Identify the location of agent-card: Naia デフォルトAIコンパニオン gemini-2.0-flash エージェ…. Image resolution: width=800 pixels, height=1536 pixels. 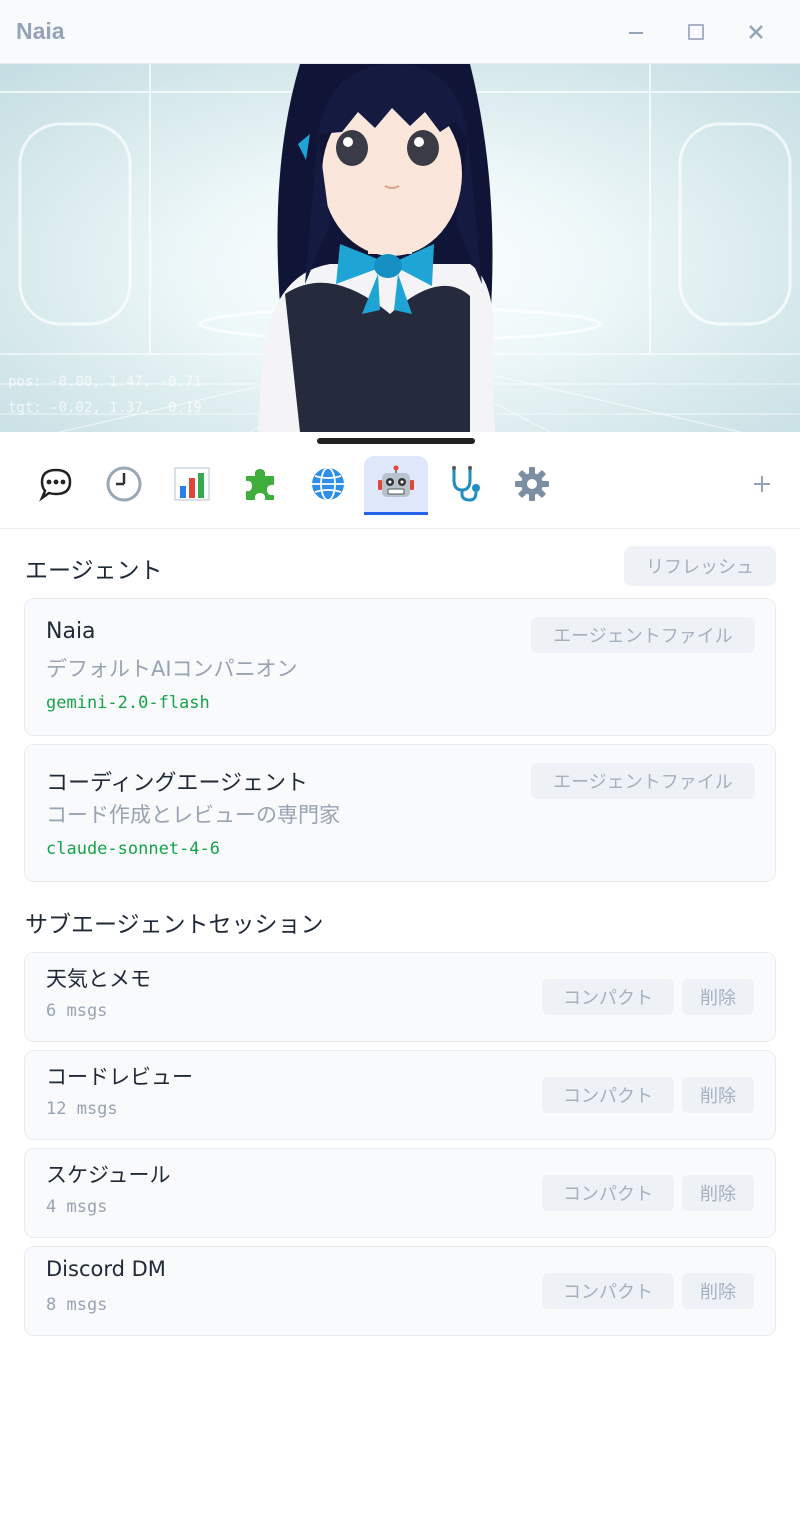
(400, 667).